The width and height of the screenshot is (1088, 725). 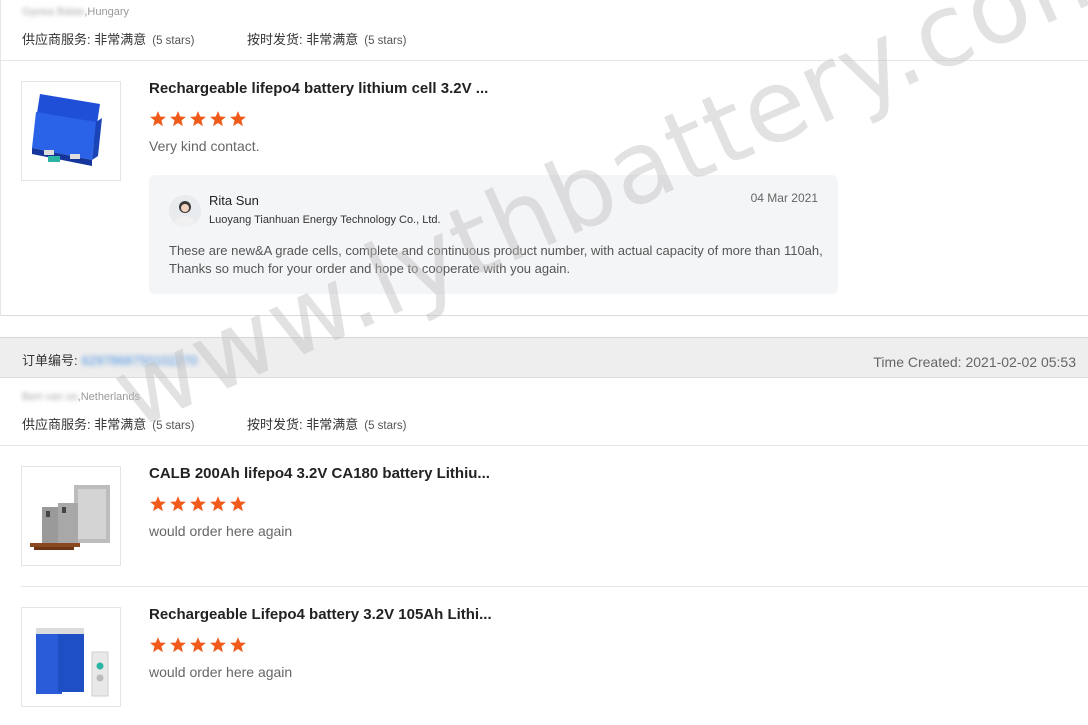 I want to click on person-avatar-icon, so click(x=185, y=211).